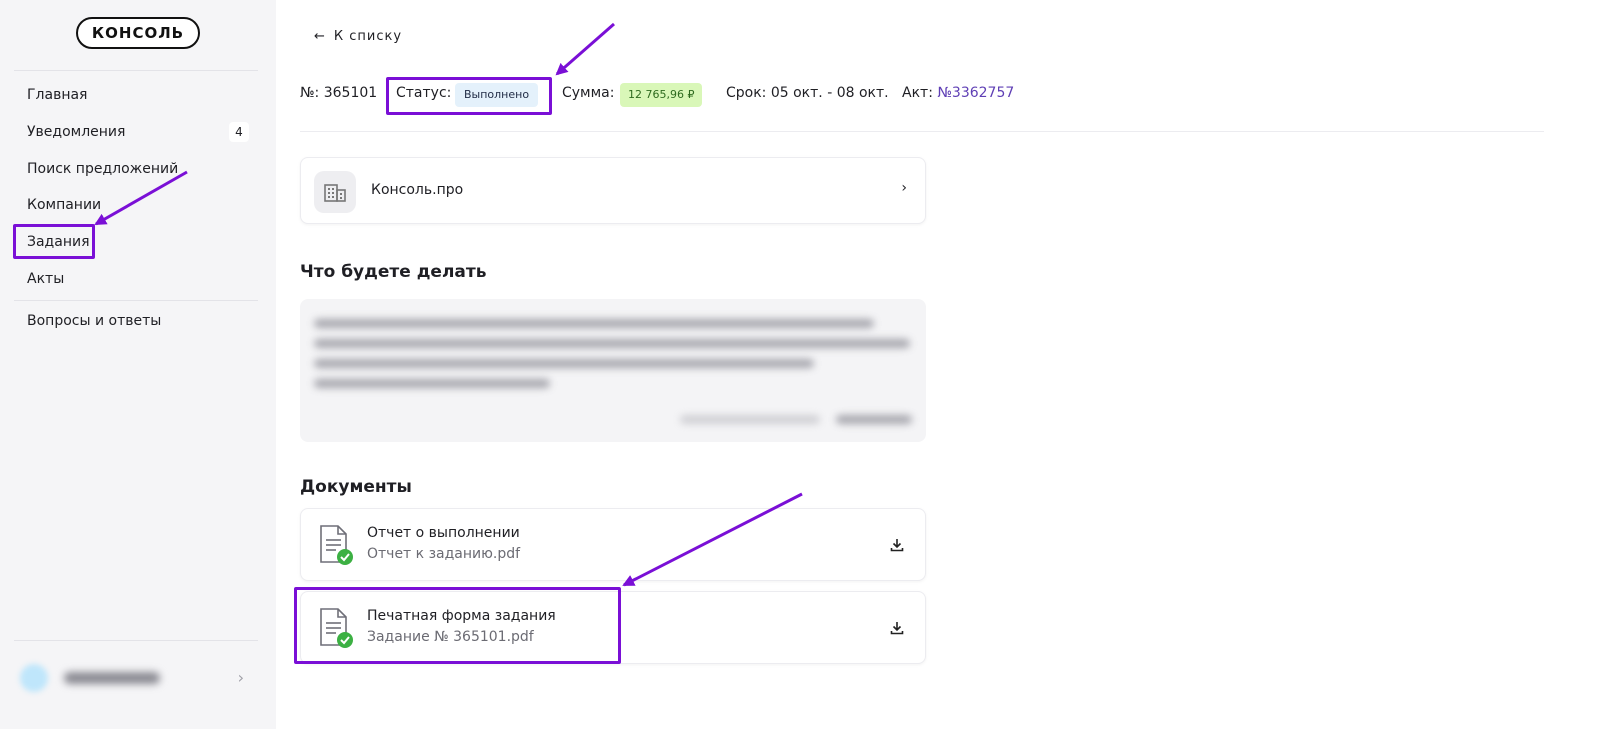  I want to click on logo: КОНСОЛЬ, so click(138, 33).